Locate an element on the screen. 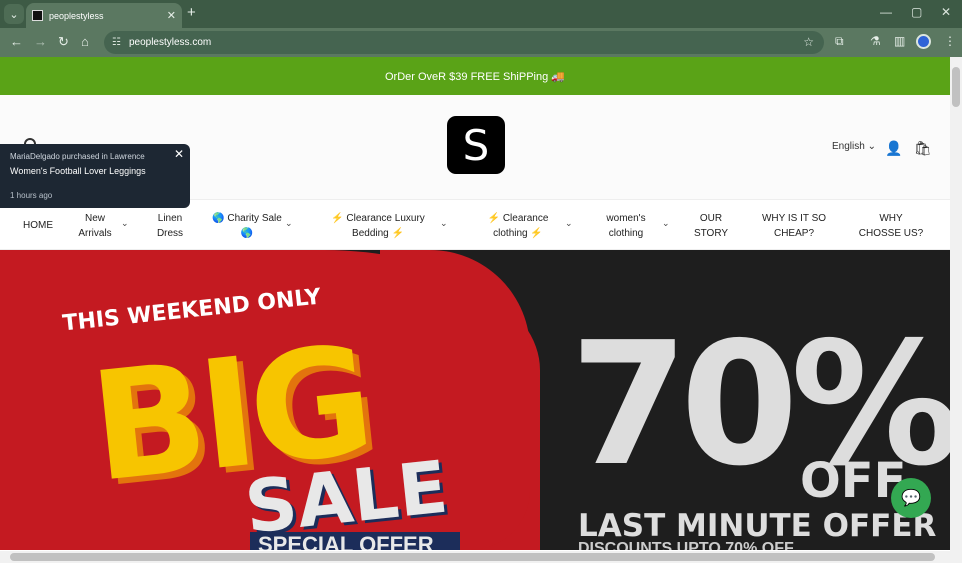 The height and width of the screenshot is (563, 962). labs-icon: ⚗ is located at coordinates (875, 41).